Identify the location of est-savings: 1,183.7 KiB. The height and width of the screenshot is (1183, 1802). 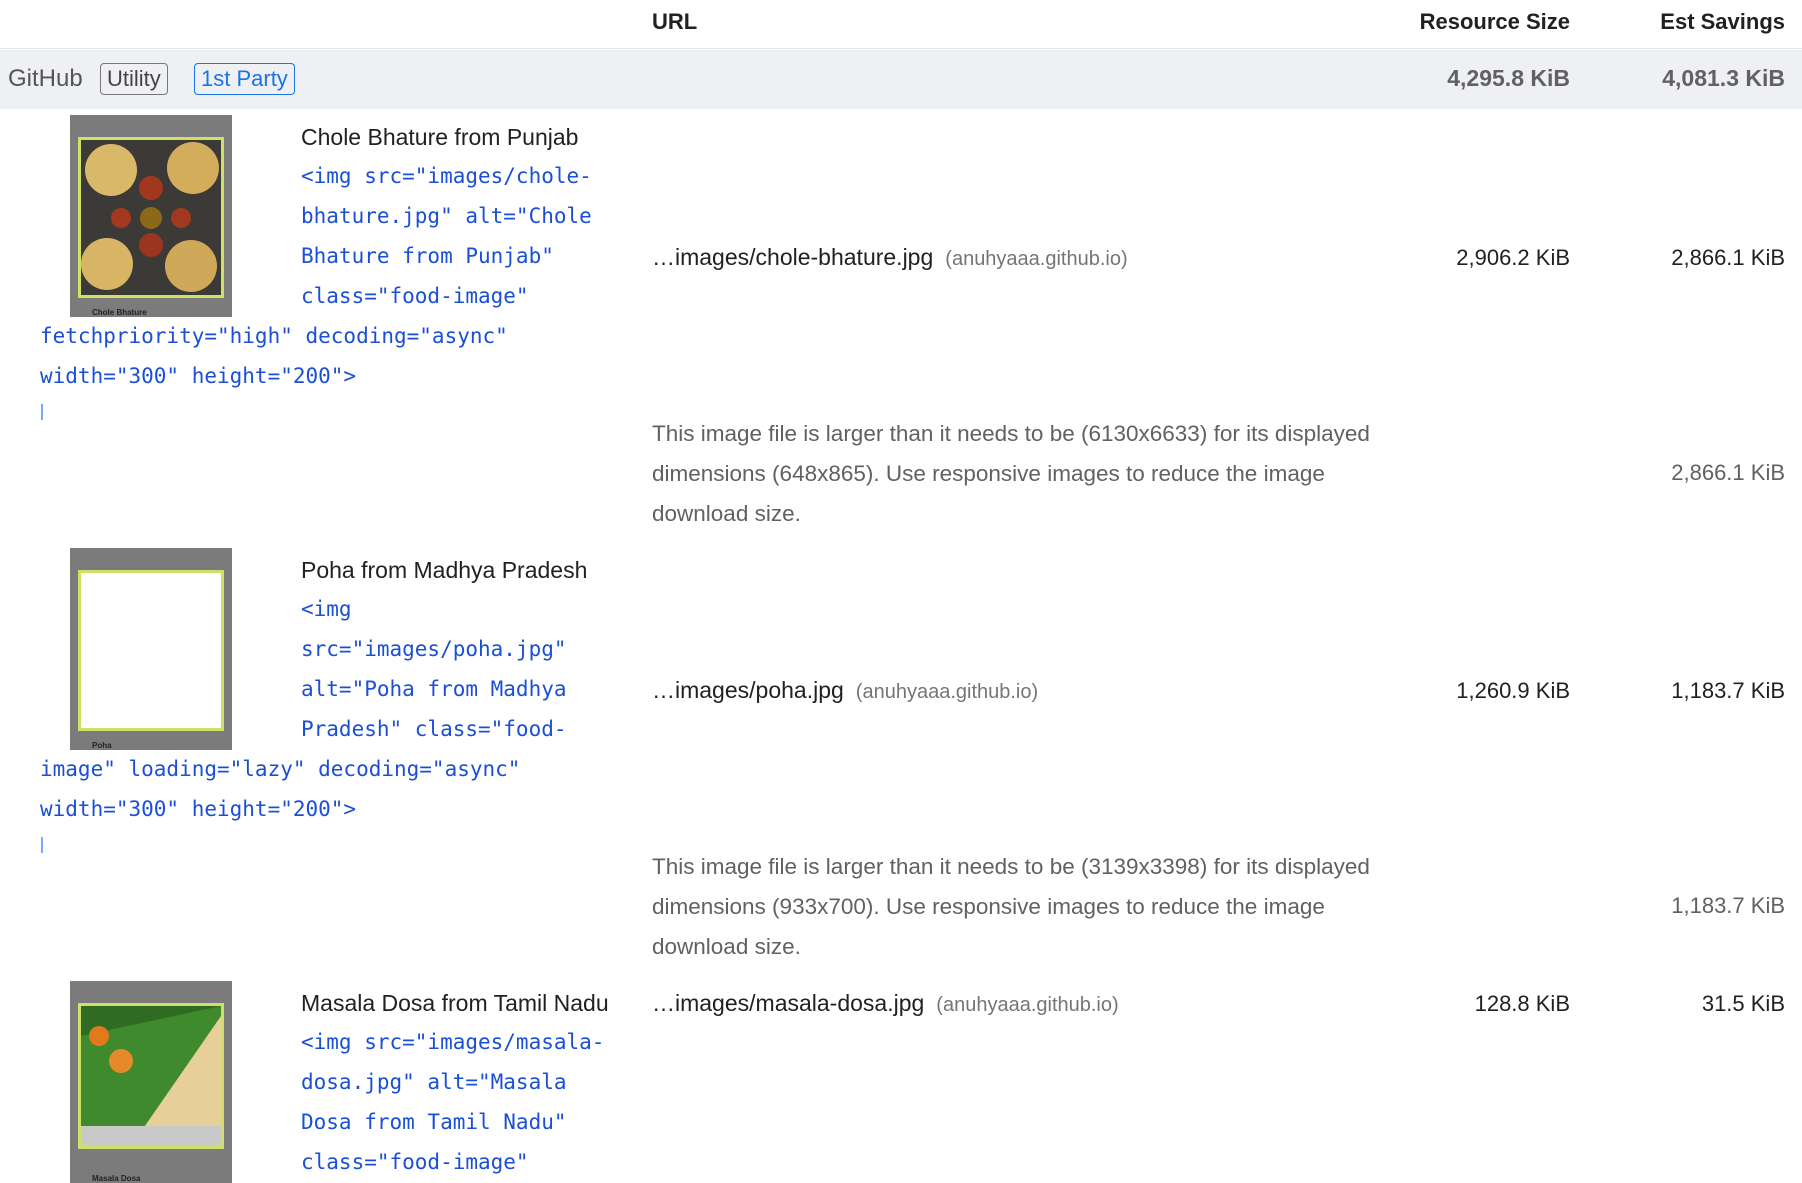
(1728, 690).